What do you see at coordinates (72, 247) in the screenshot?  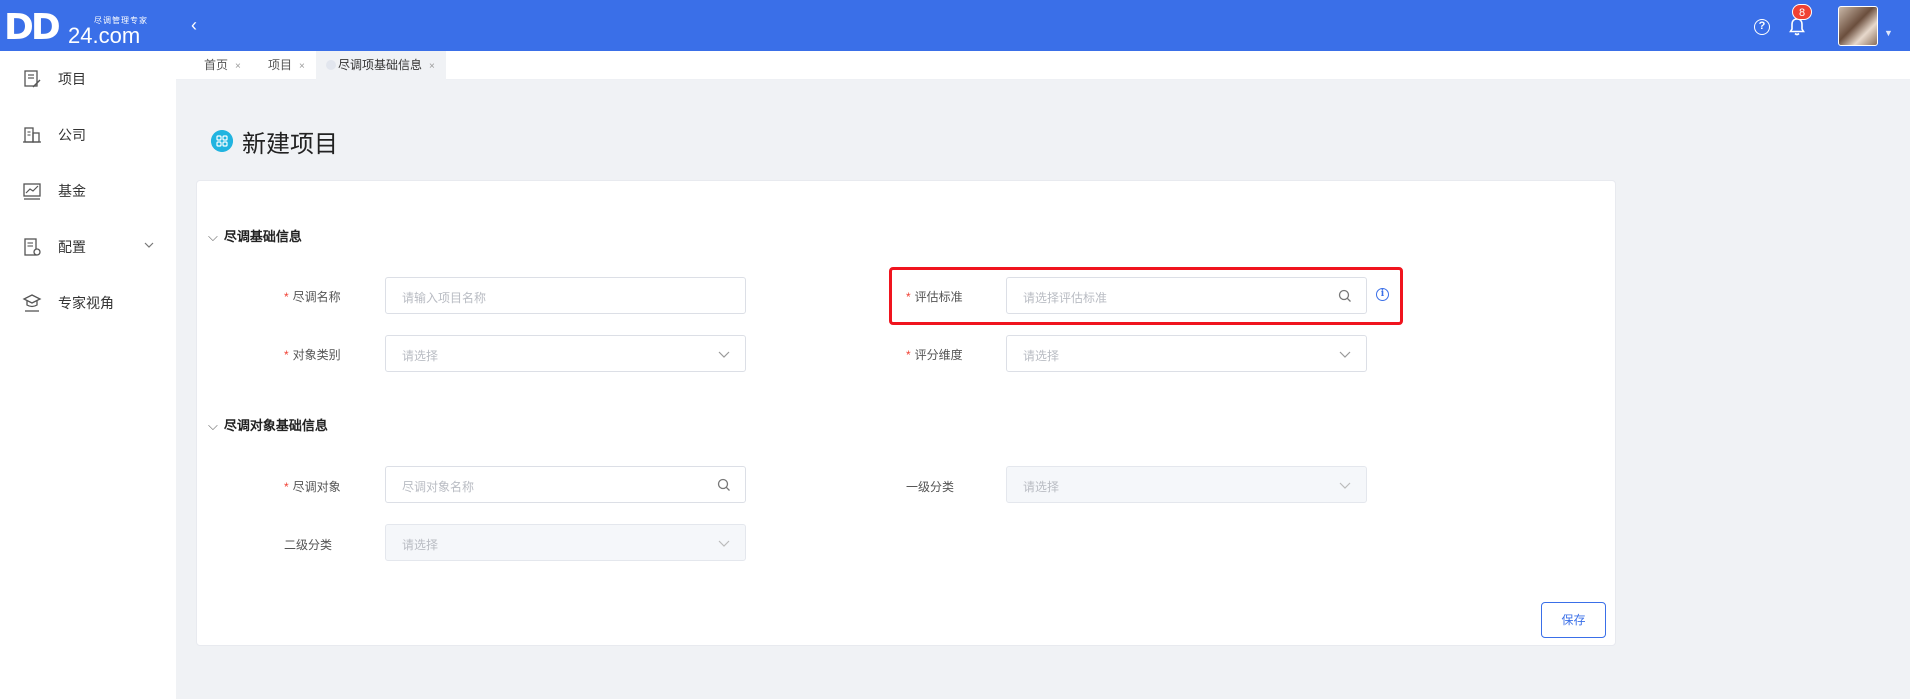 I see `sidebar-item-label: 配置` at bounding box center [72, 247].